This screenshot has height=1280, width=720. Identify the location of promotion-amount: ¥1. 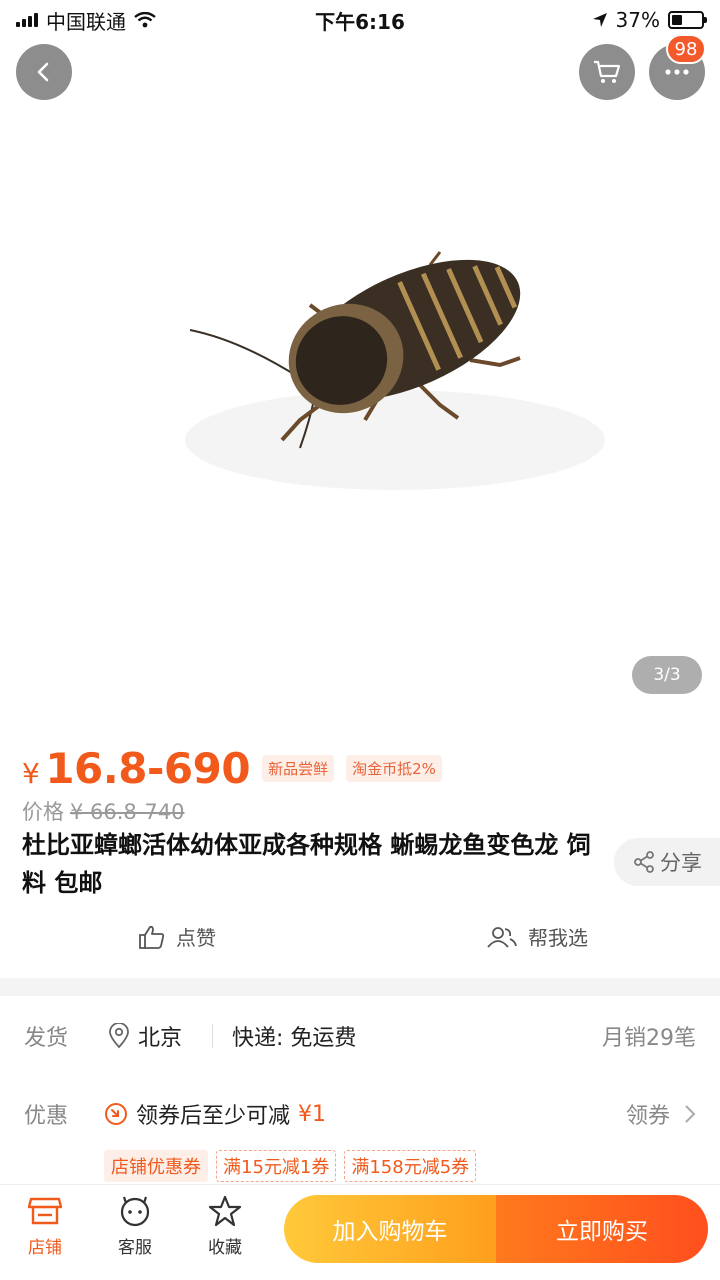
(312, 1114).